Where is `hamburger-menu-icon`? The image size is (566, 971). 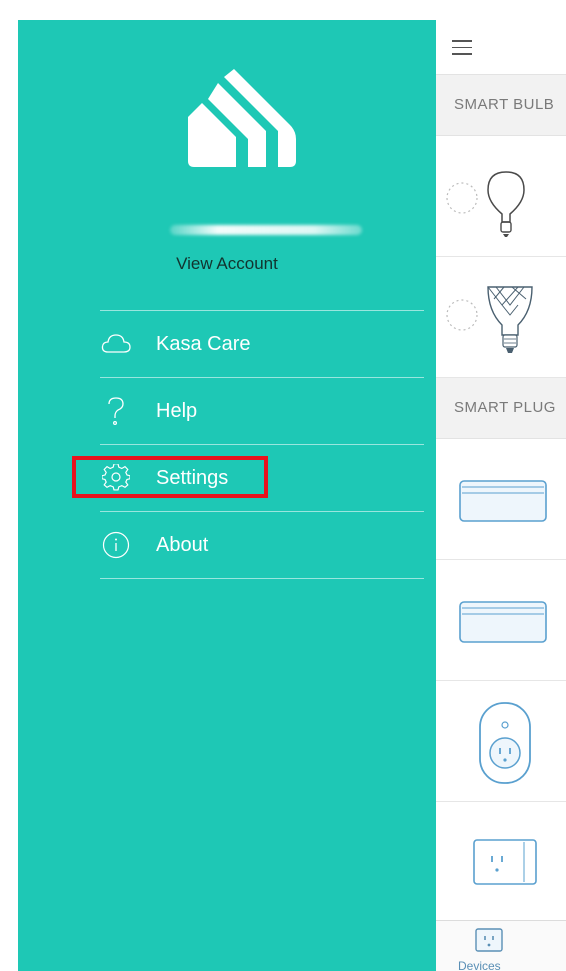 hamburger-menu-icon is located at coordinates (462, 47).